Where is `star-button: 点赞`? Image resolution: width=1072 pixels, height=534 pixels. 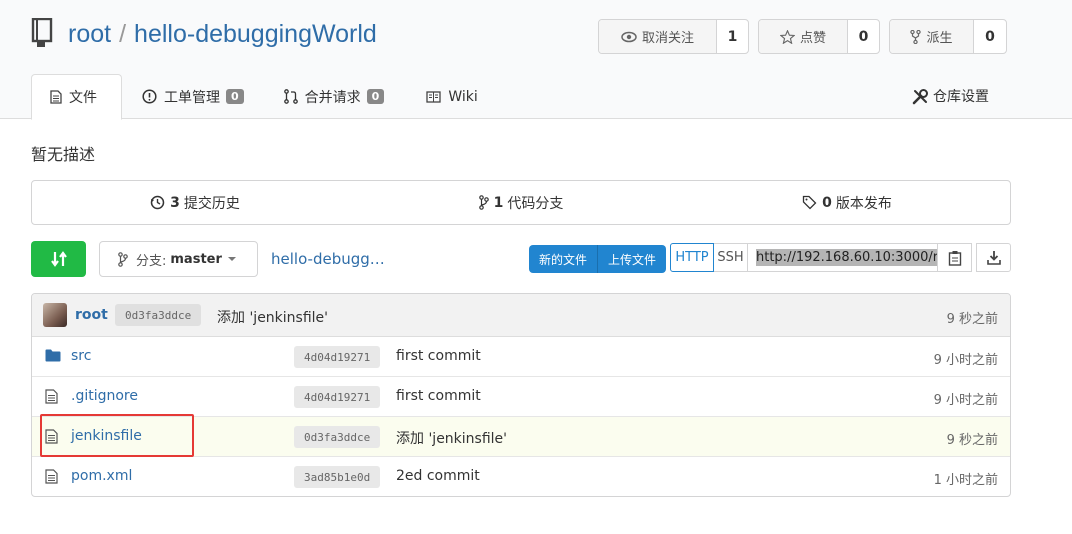 star-button: 点赞 is located at coordinates (803, 36).